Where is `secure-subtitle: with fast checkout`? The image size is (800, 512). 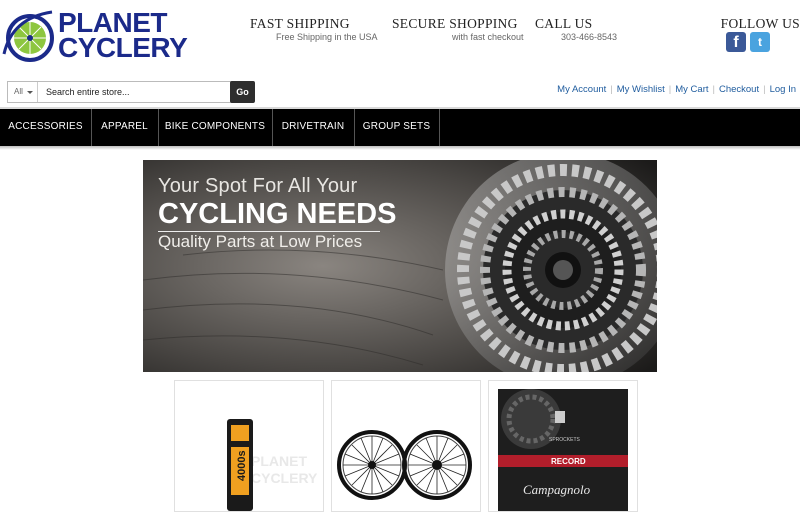 secure-subtitle: with fast checkout is located at coordinates (488, 37).